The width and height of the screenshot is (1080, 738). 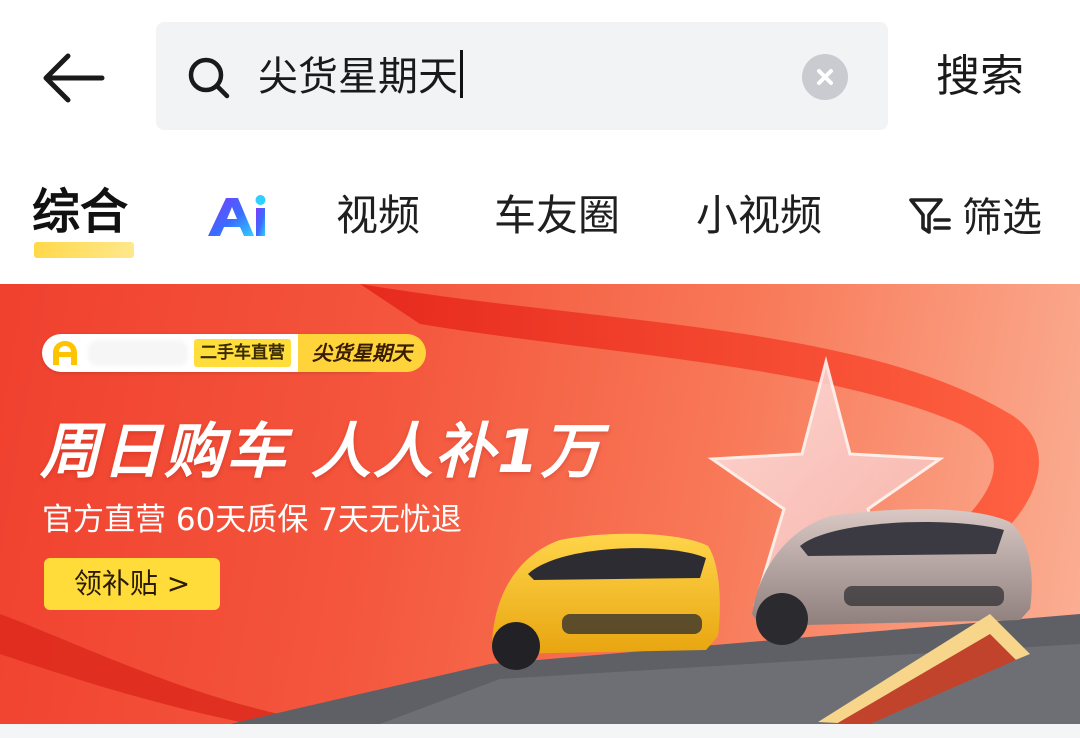 I want to click on brand-logo-icon, so click(x=65, y=353).